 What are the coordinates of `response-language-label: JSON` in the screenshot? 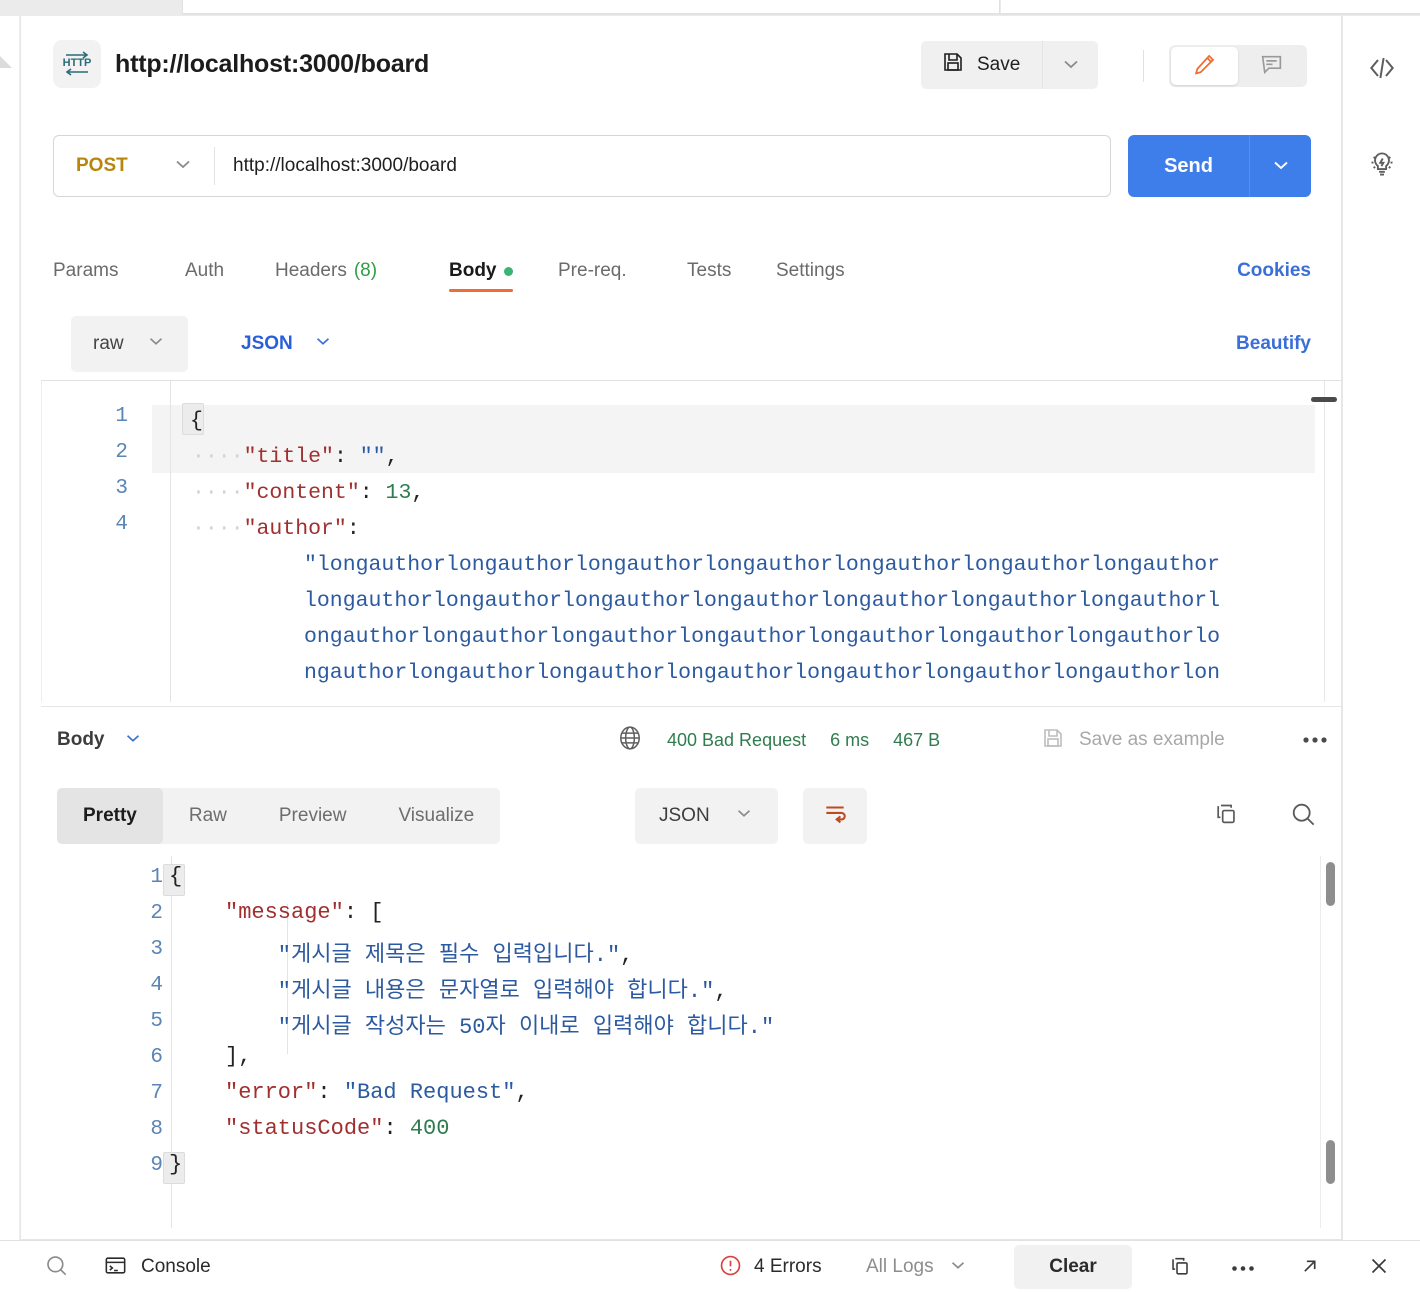 It's located at (684, 815).